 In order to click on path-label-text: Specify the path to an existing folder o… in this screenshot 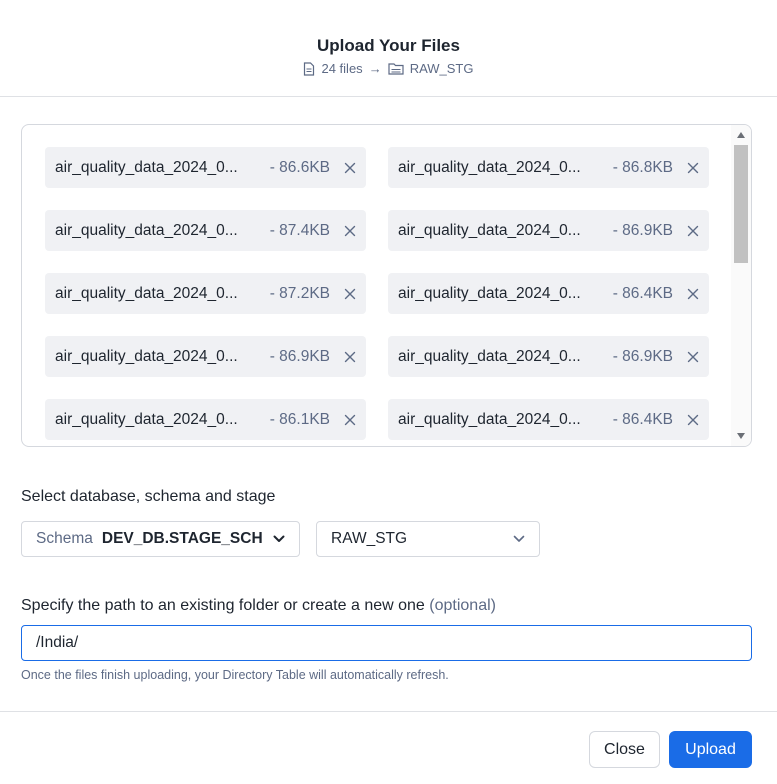, I will do `click(223, 605)`.